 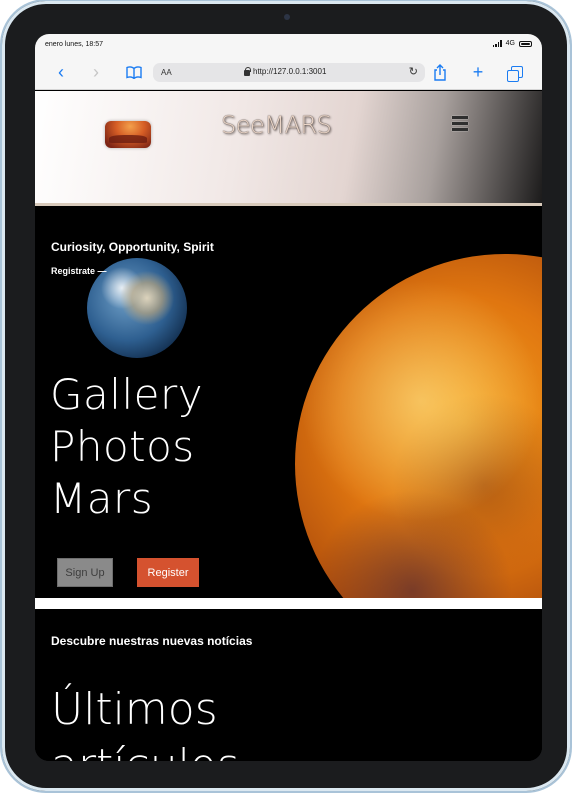 What do you see at coordinates (145, 749) in the screenshot?
I see `news-title-line: artículos` at bounding box center [145, 749].